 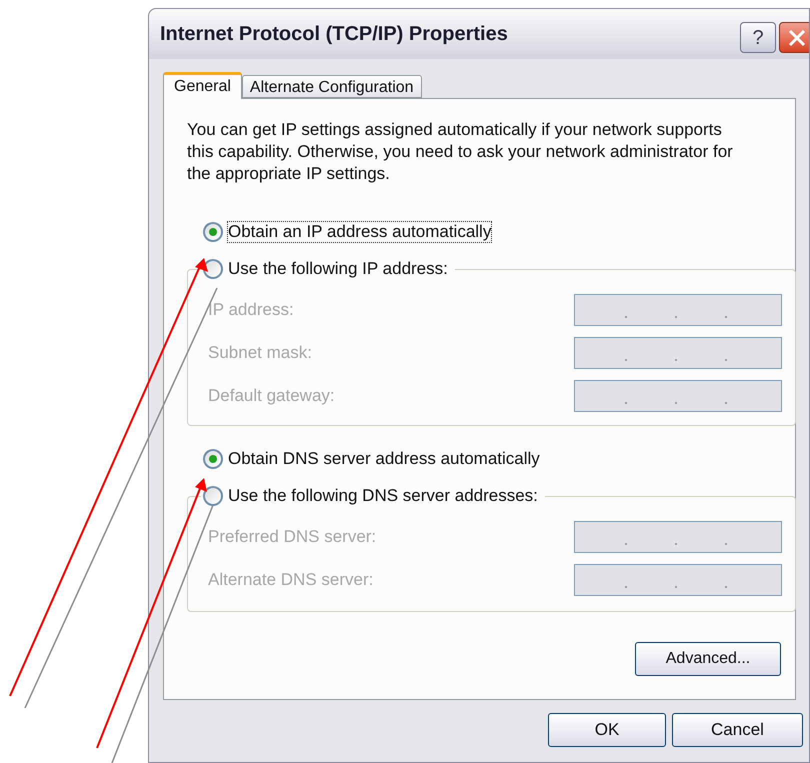 I want to click on cancel-button: Cancel, so click(x=737, y=730).